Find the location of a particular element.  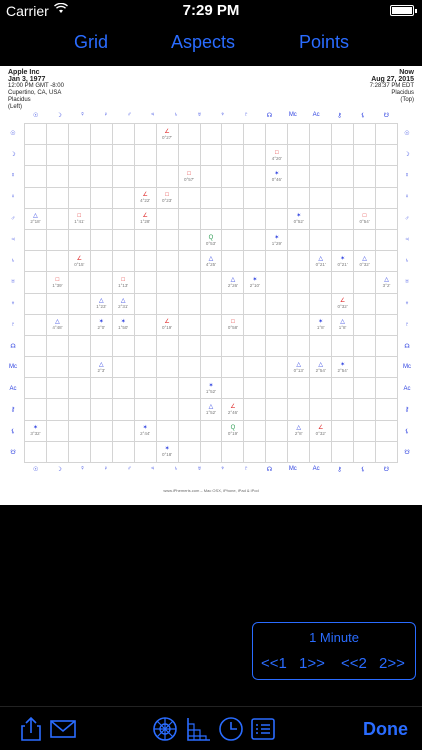

grid-cell: ✶ 1°52' is located at coordinates (211, 388).